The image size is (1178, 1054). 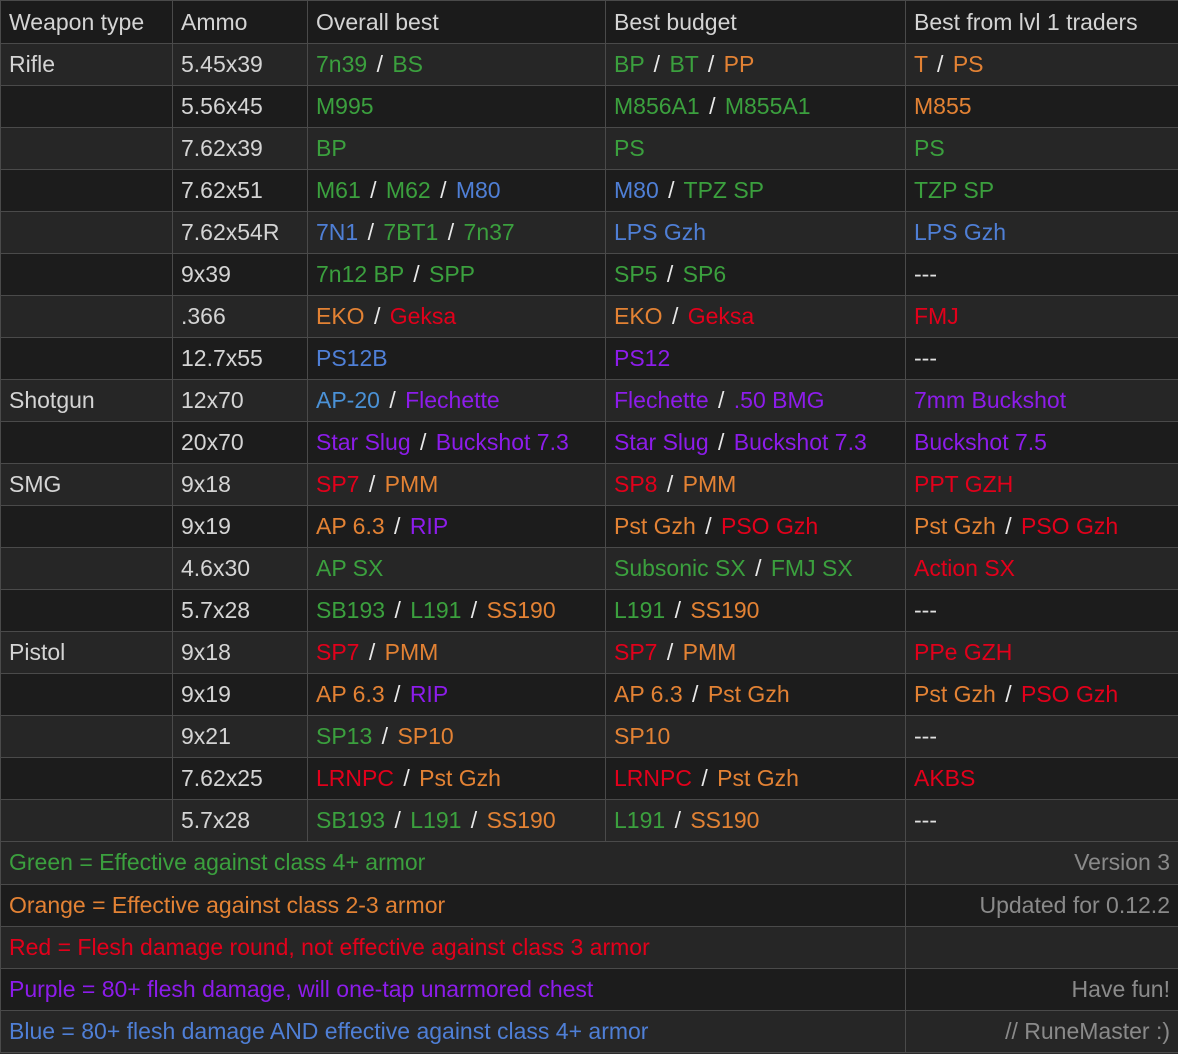 I want to click on ammo-entry: SP7, so click(x=636, y=652).